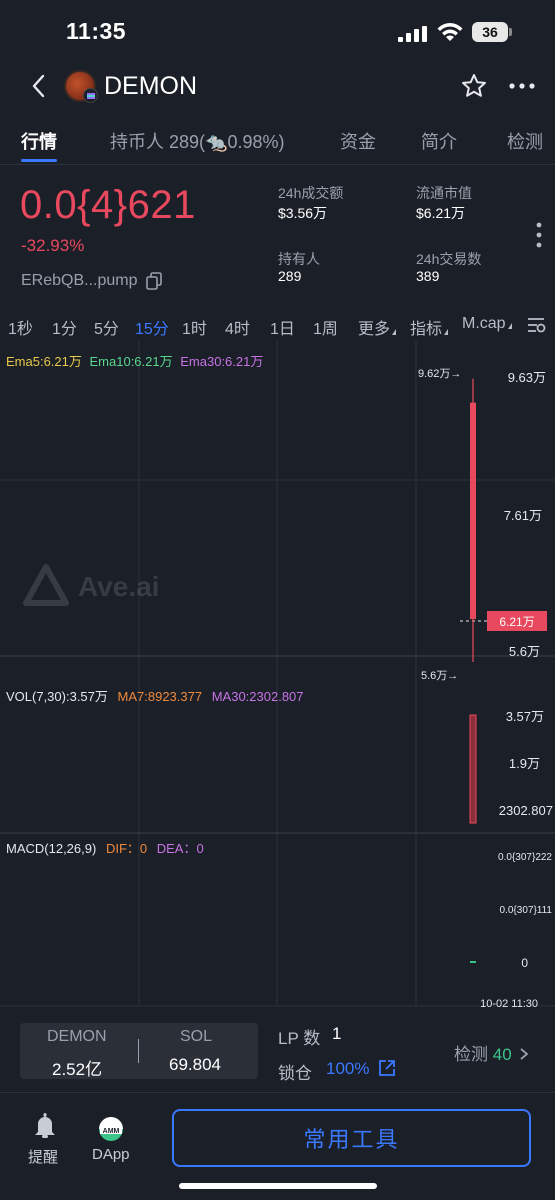 This screenshot has height=1200, width=555. Describe the element at coordinates (111, 1131) in the screenshot. I see `svg-text: AMM` at that location.